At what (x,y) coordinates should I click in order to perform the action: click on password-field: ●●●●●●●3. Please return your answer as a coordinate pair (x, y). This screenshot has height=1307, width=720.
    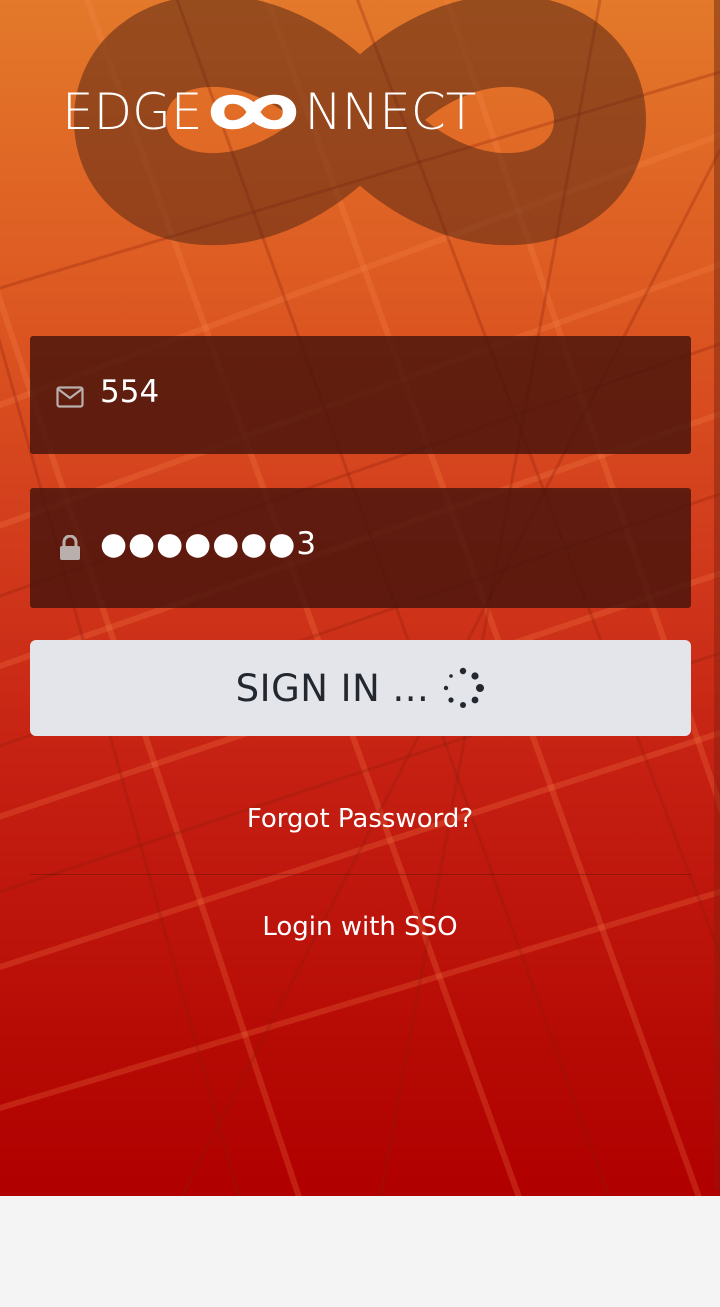
    Looking at the image, I should click on (360, 548).